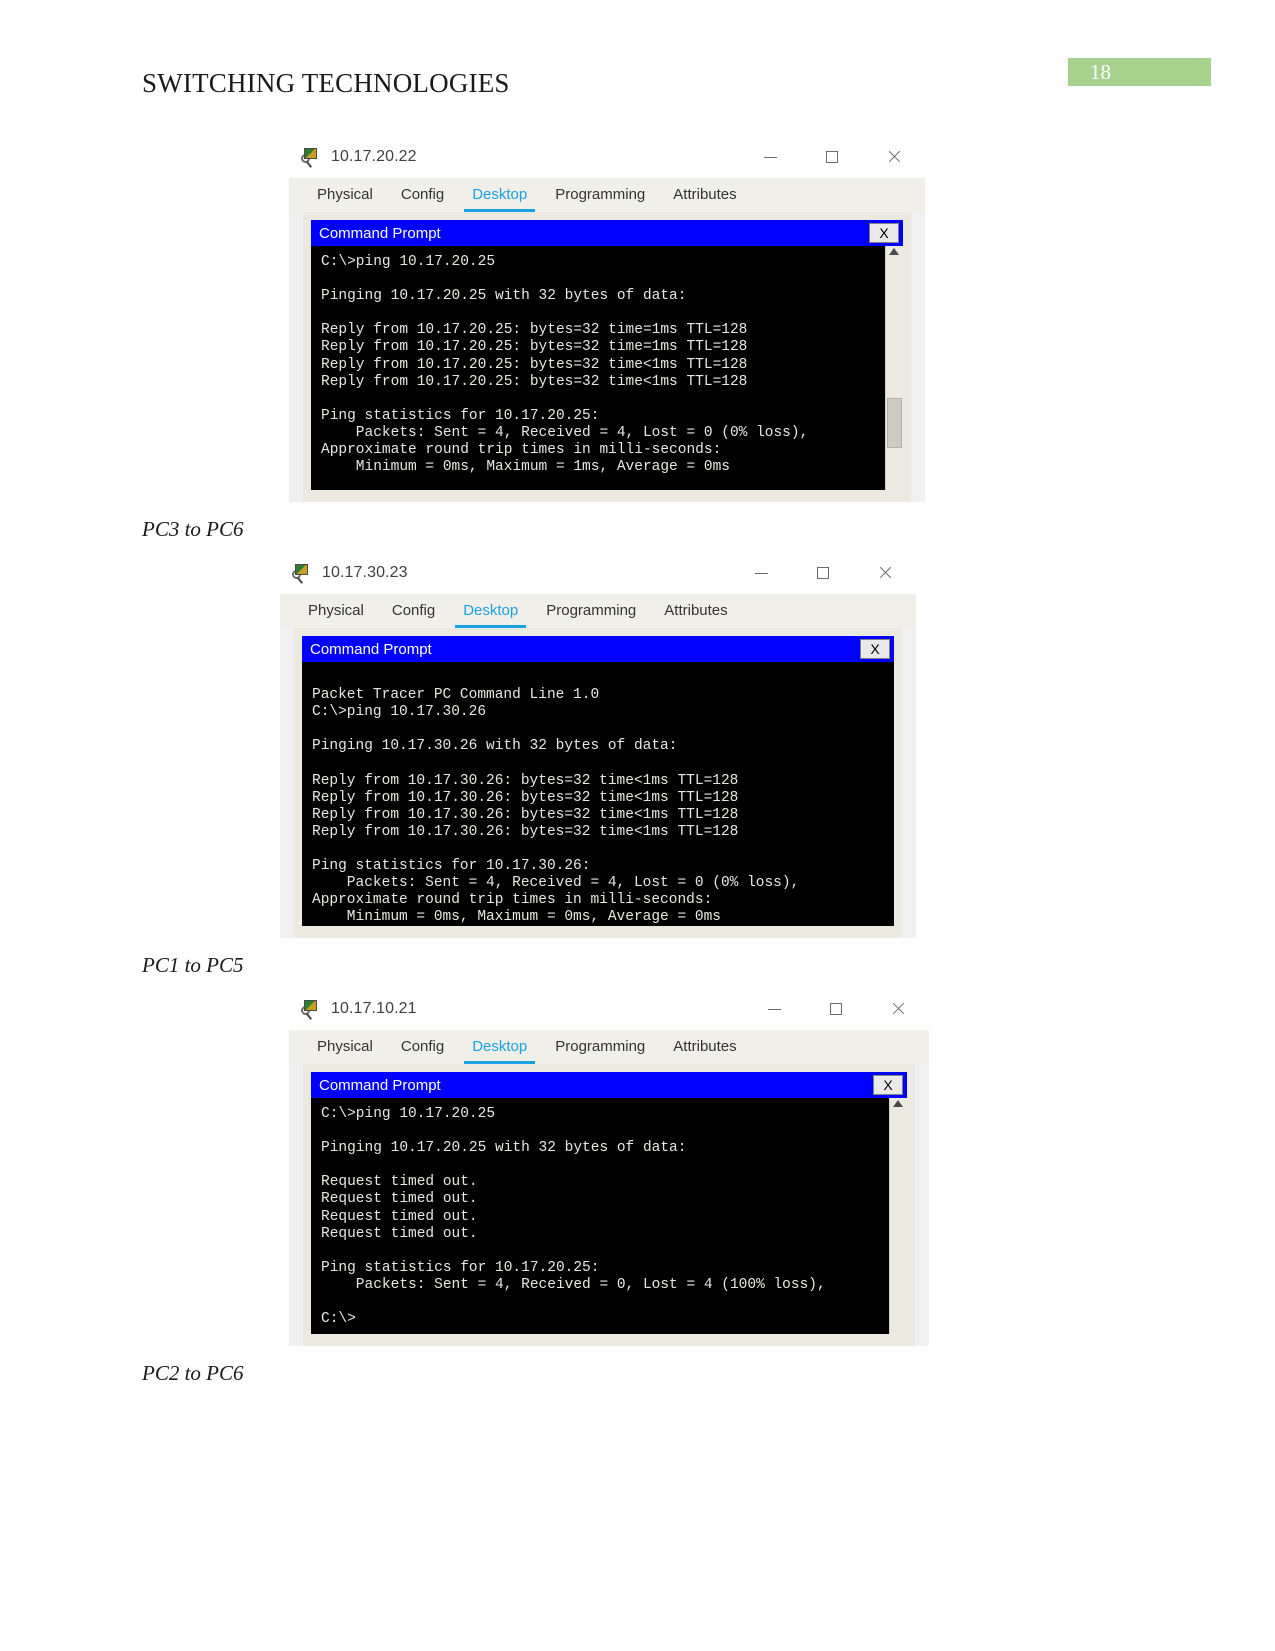  Describe the element at coordinates (193, 965) in the screenshot. I see `caption-pc1-to-pc5: PC1 to PC5` at that location.